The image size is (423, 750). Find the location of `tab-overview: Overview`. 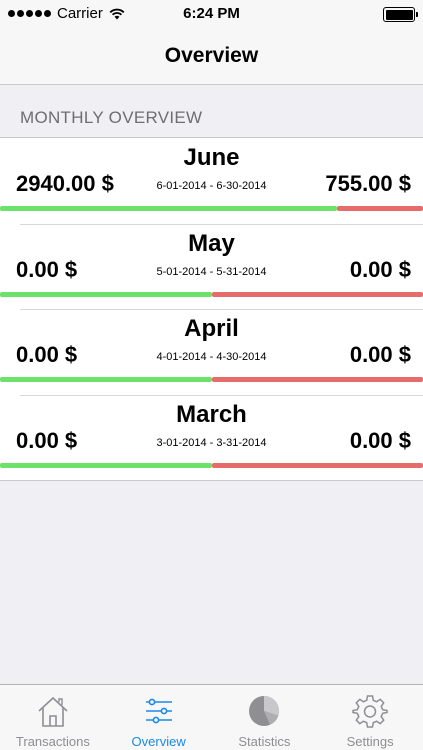

tab-overview: Overview is located at coordinates (159, 717).